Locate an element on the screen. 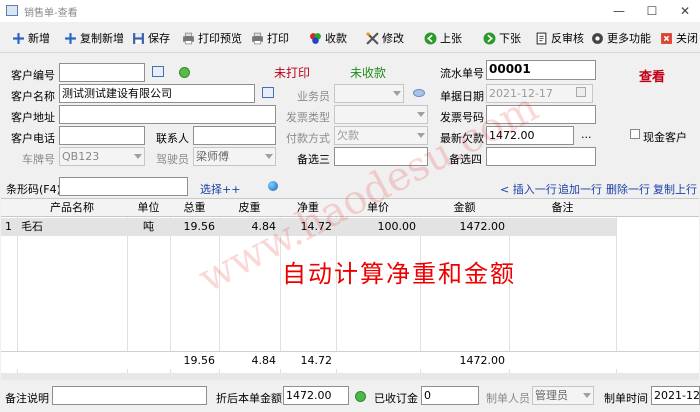  cash-customer-label: 现金客户 is located at coordinates (665, 137).